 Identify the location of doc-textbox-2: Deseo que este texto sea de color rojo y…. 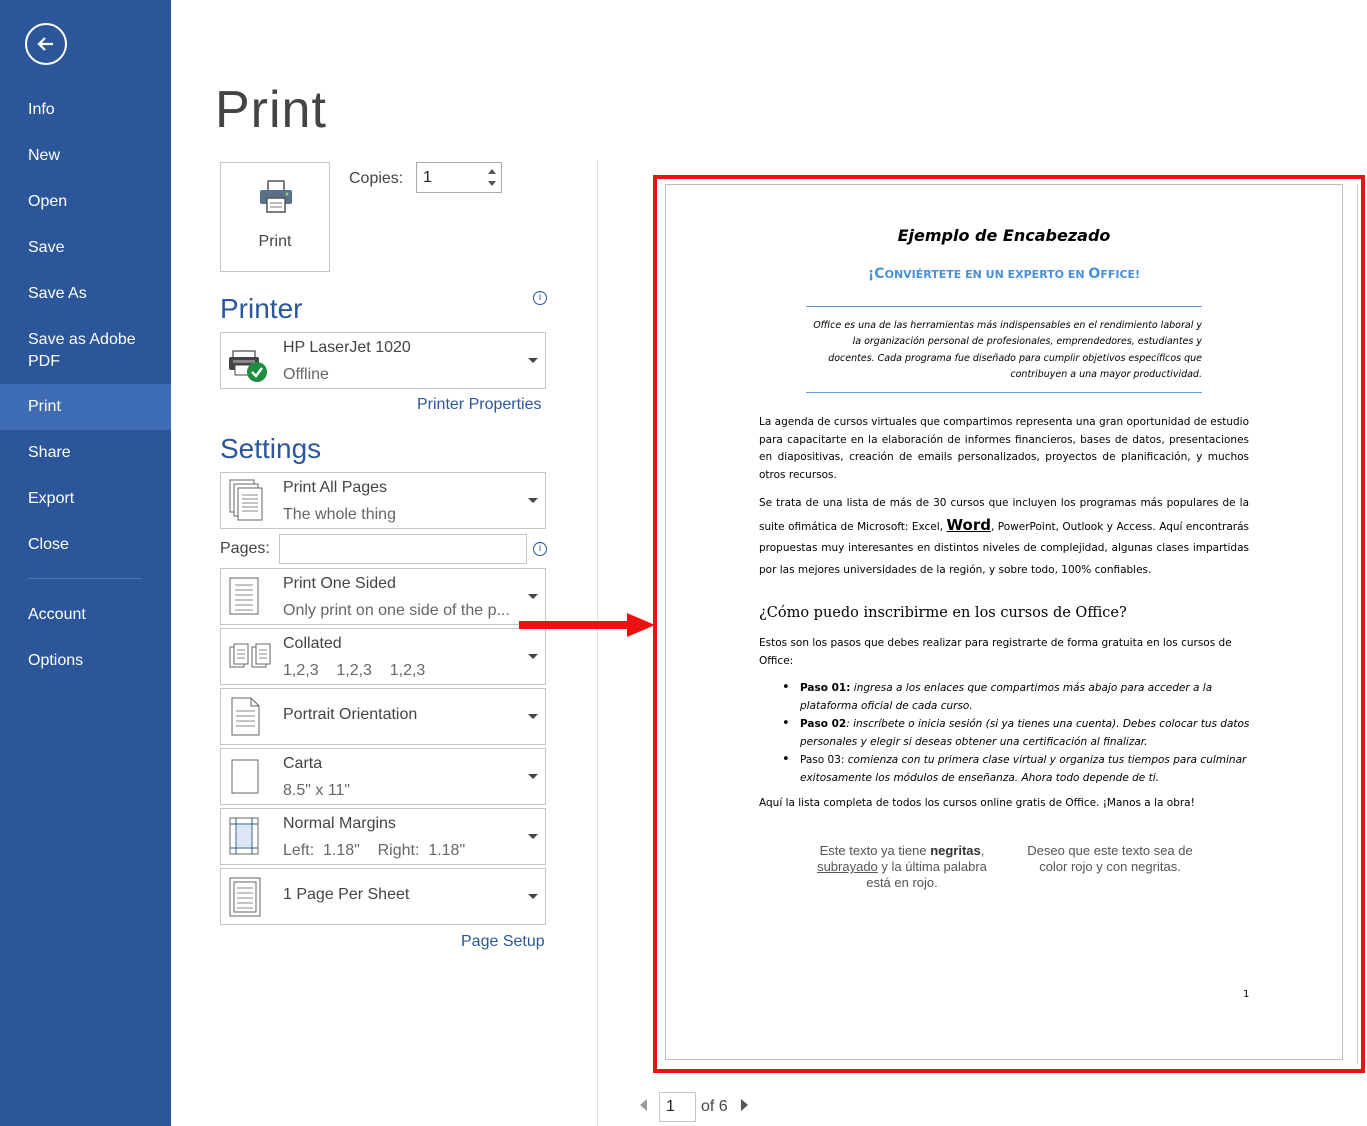
(1110, 858).